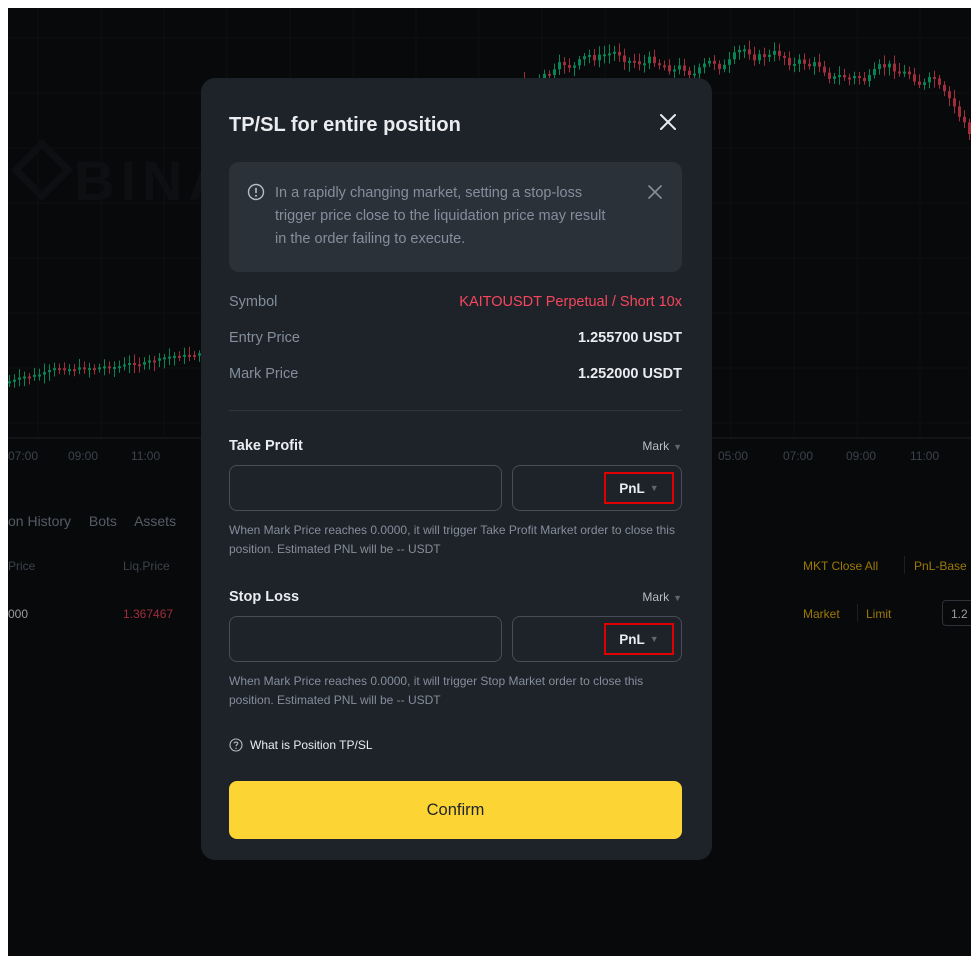 Image resolution: width=971 pixels, height=956 pixels. What do you see at coordinates (264, 338) in the screenshot?
I see `entry-price-label: Entry Price` at bounding box center [264, 338].